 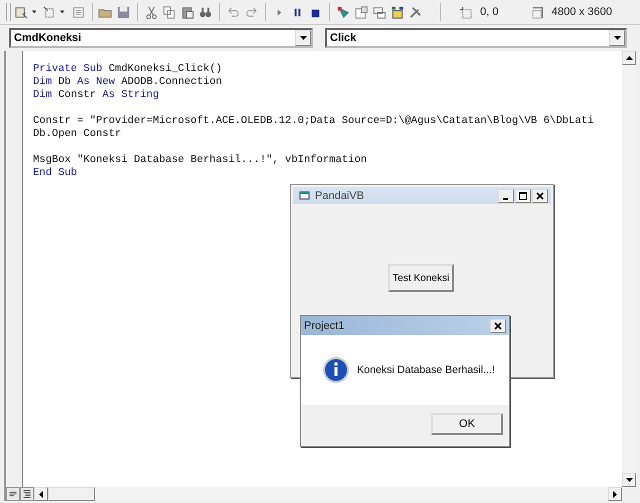 I want to click on minimize-icon, so click(x=506, y=195).